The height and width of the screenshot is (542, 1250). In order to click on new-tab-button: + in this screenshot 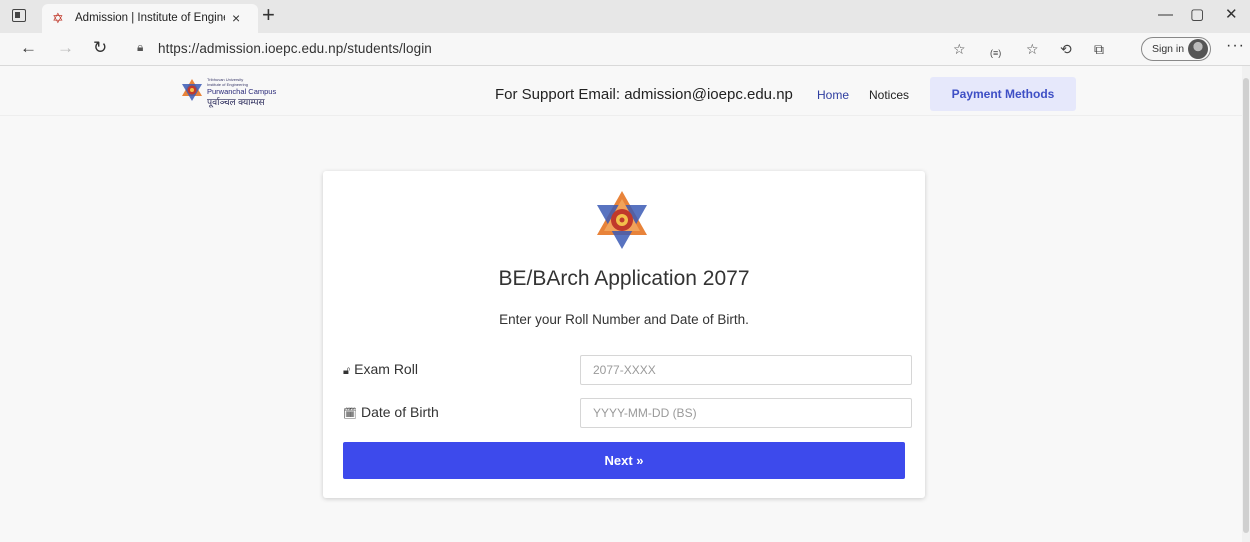, I will do `click(268, 15)`.